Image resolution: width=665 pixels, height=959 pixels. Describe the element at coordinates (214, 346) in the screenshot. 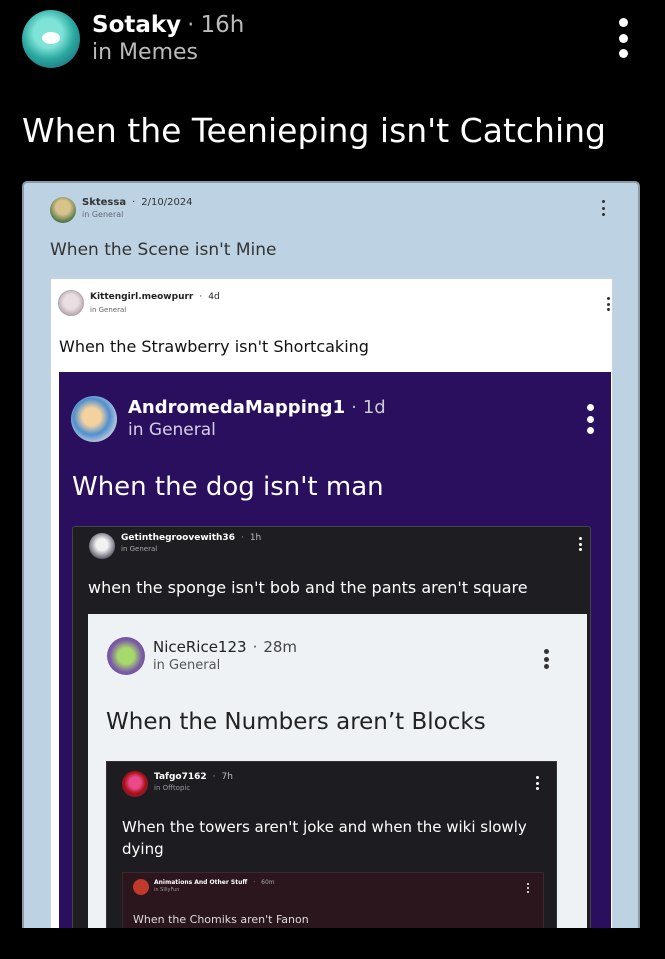

I see `nested-post-title: When the Strawberry isn't Shortcaking` at that location.